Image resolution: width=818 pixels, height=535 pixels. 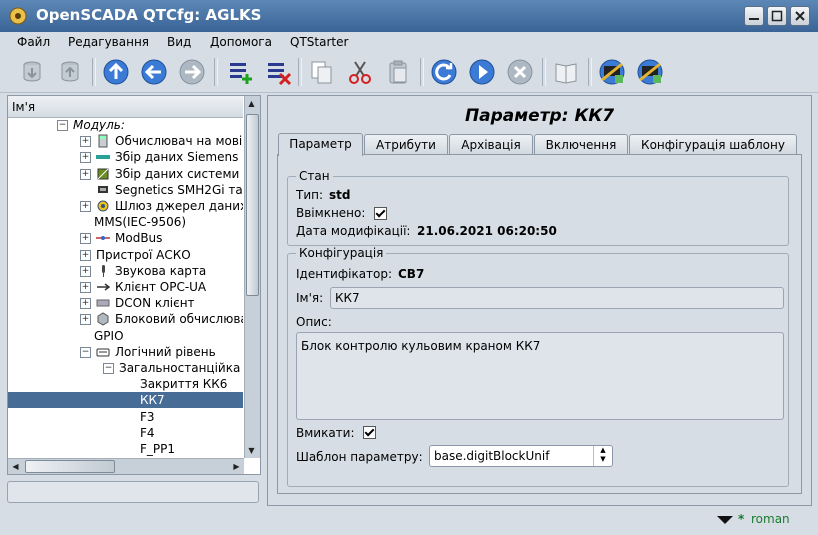 What do you see at coordinates (581, 144) in the screenshot?
I see `tab-inclusion: Включення` at bounding box center [581, 144].